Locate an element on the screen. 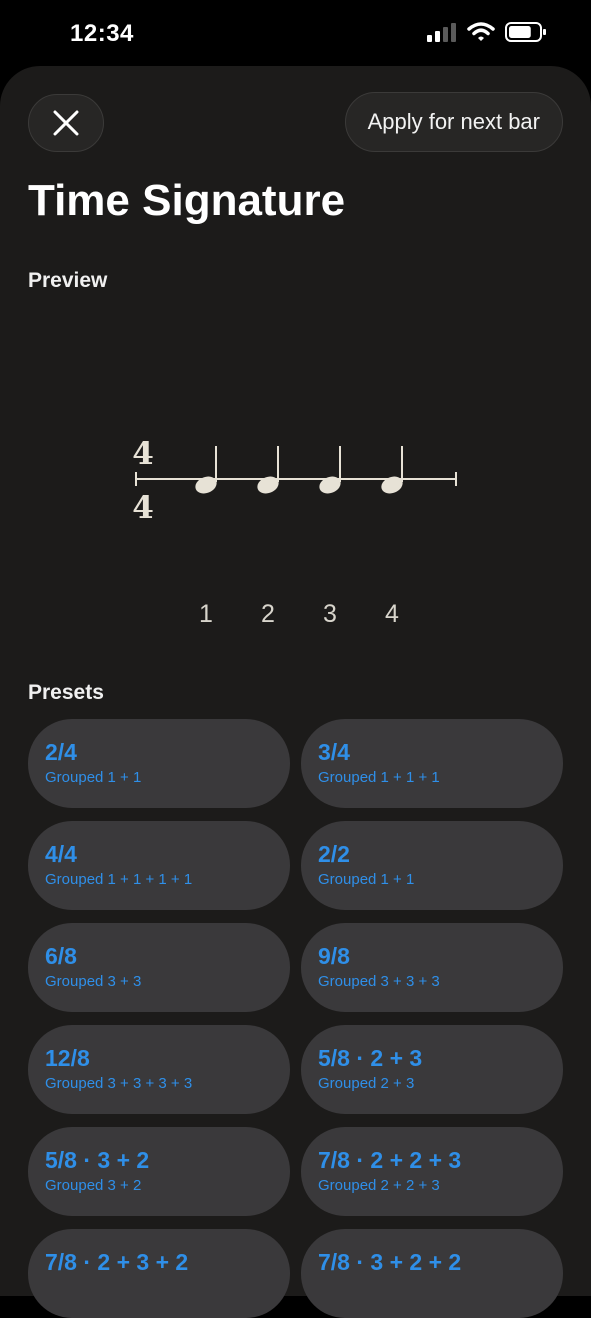 The width and height of the screenshot is (591, 1318). preset-3-4: 3/4 Grouped 1 + 1 + 1 is located at coordinates (432, 763).